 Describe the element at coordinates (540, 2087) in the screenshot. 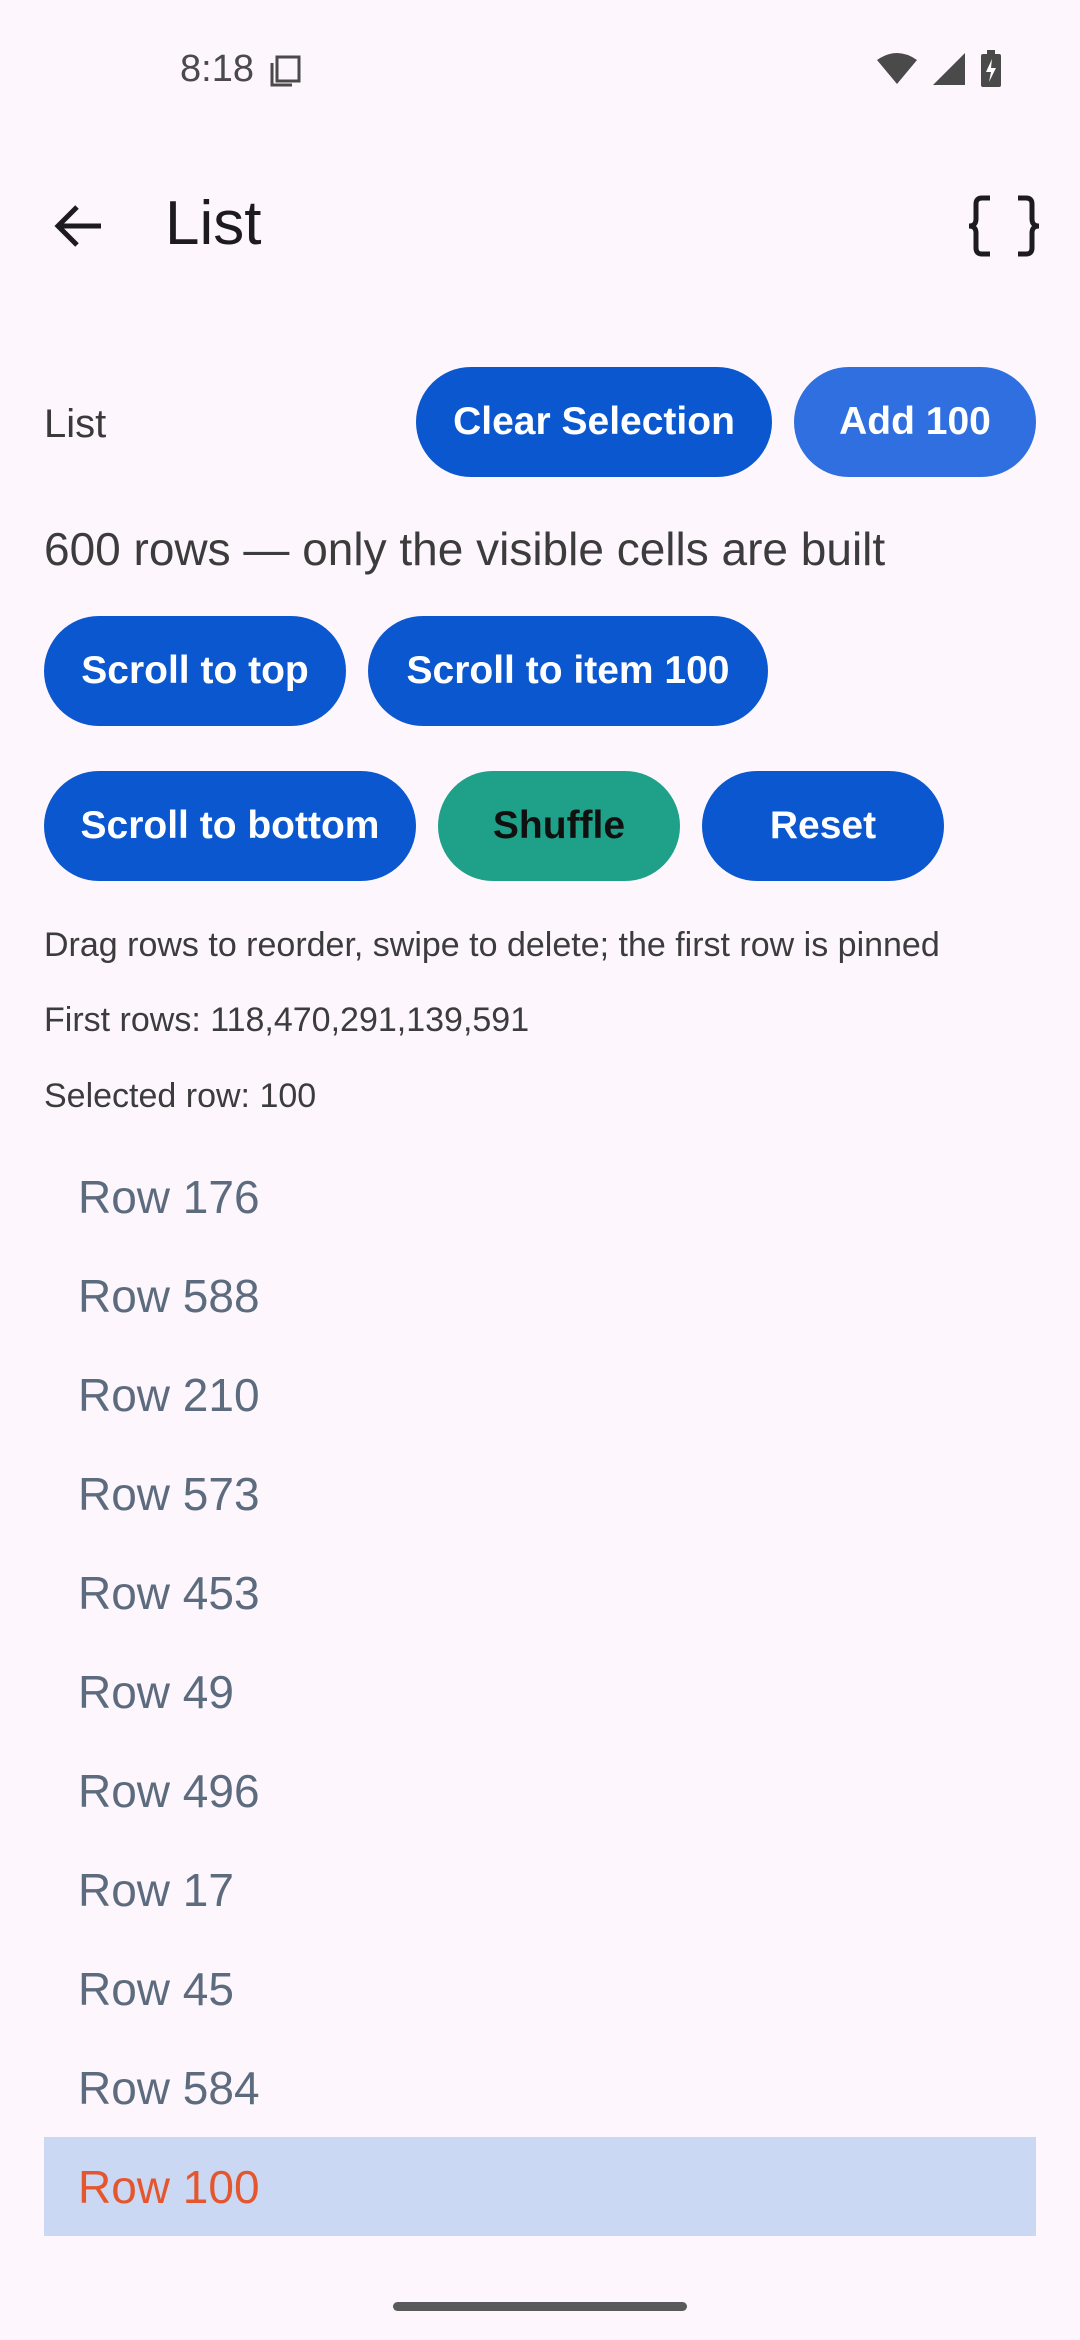

I see `list-item: Row 584` at that location.